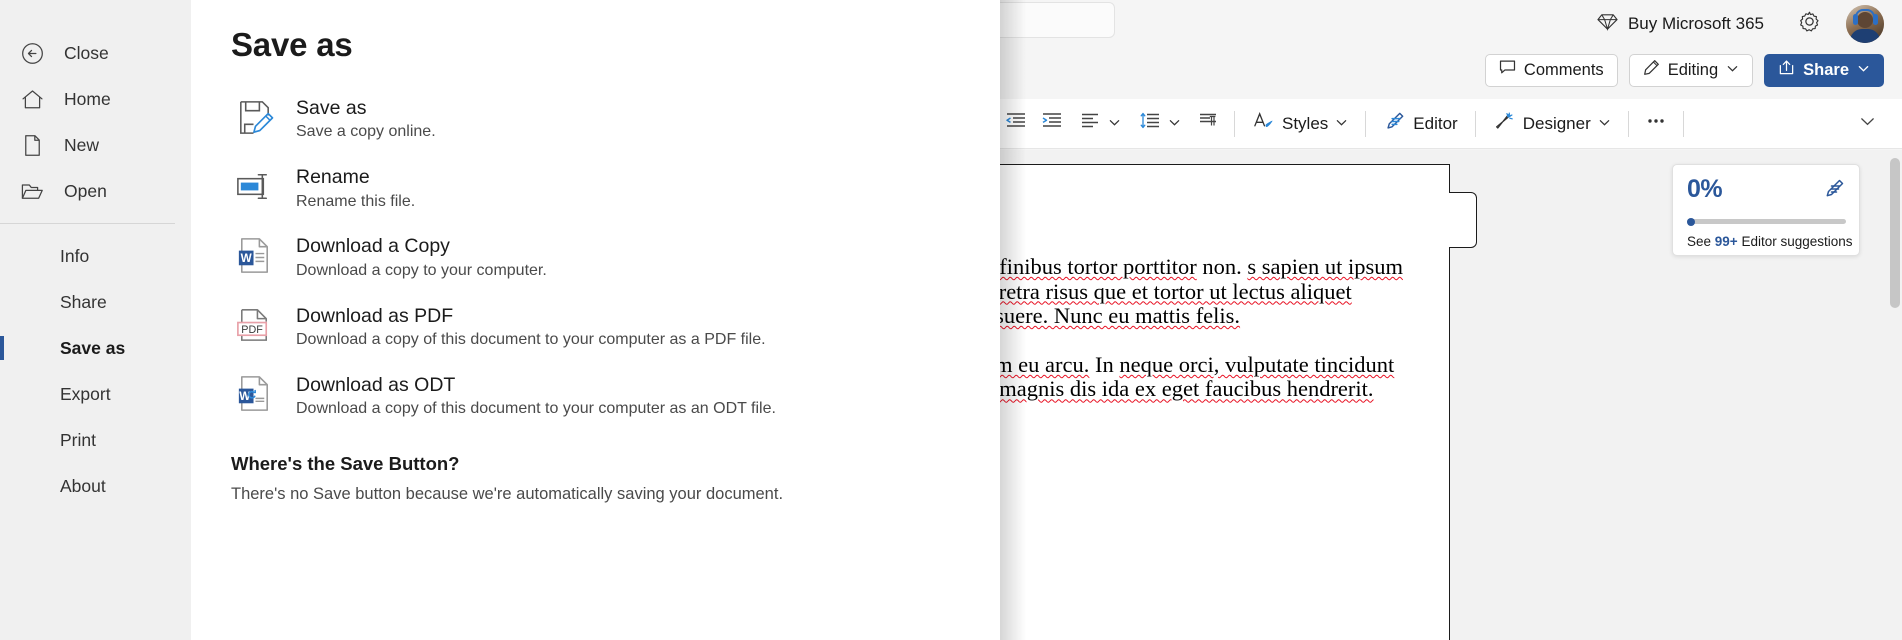 This screenshot has width=1902, height=640. I want to click on increase-indent-icon, so click(1052, 123).